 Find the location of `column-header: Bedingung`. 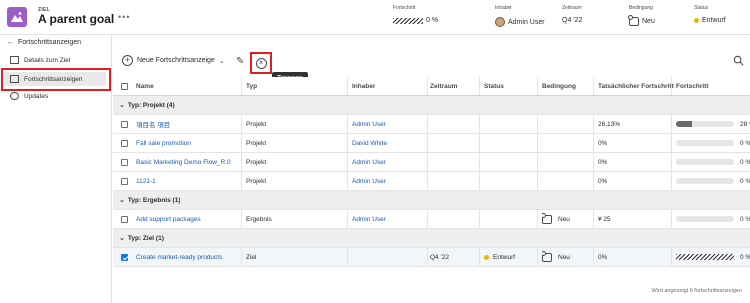

column-header: Bedingung is located at coordinates (559, 86).